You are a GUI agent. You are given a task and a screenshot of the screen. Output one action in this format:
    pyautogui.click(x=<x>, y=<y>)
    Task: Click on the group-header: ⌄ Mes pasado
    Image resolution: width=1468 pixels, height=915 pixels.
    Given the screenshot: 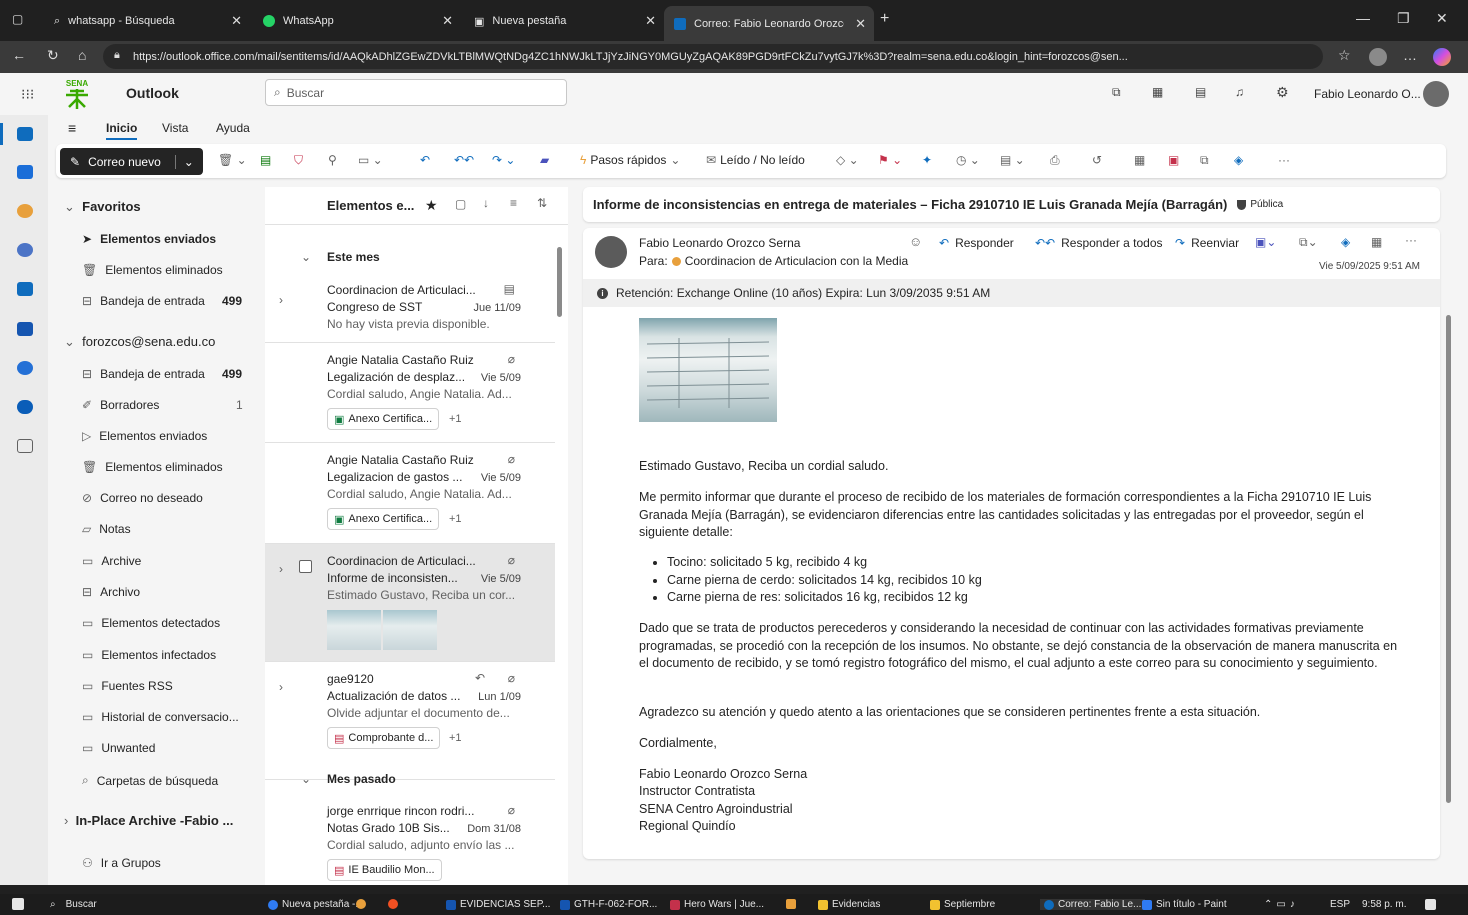 What is the action you would take?
    pyautogui.click(x=348, y=779)
    